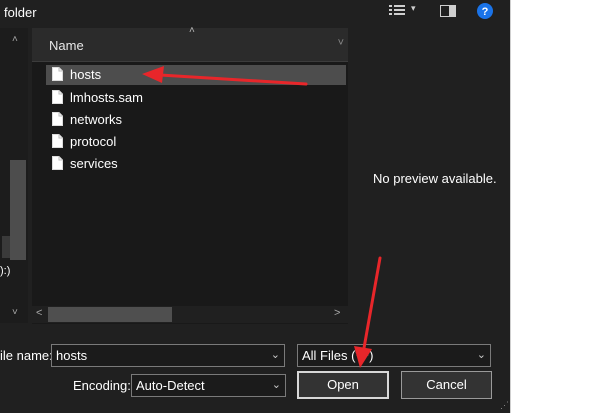  Describe the element at coordinates (233, 79) in the screenshot. I see `annotation-arrow-hosts` at that location.